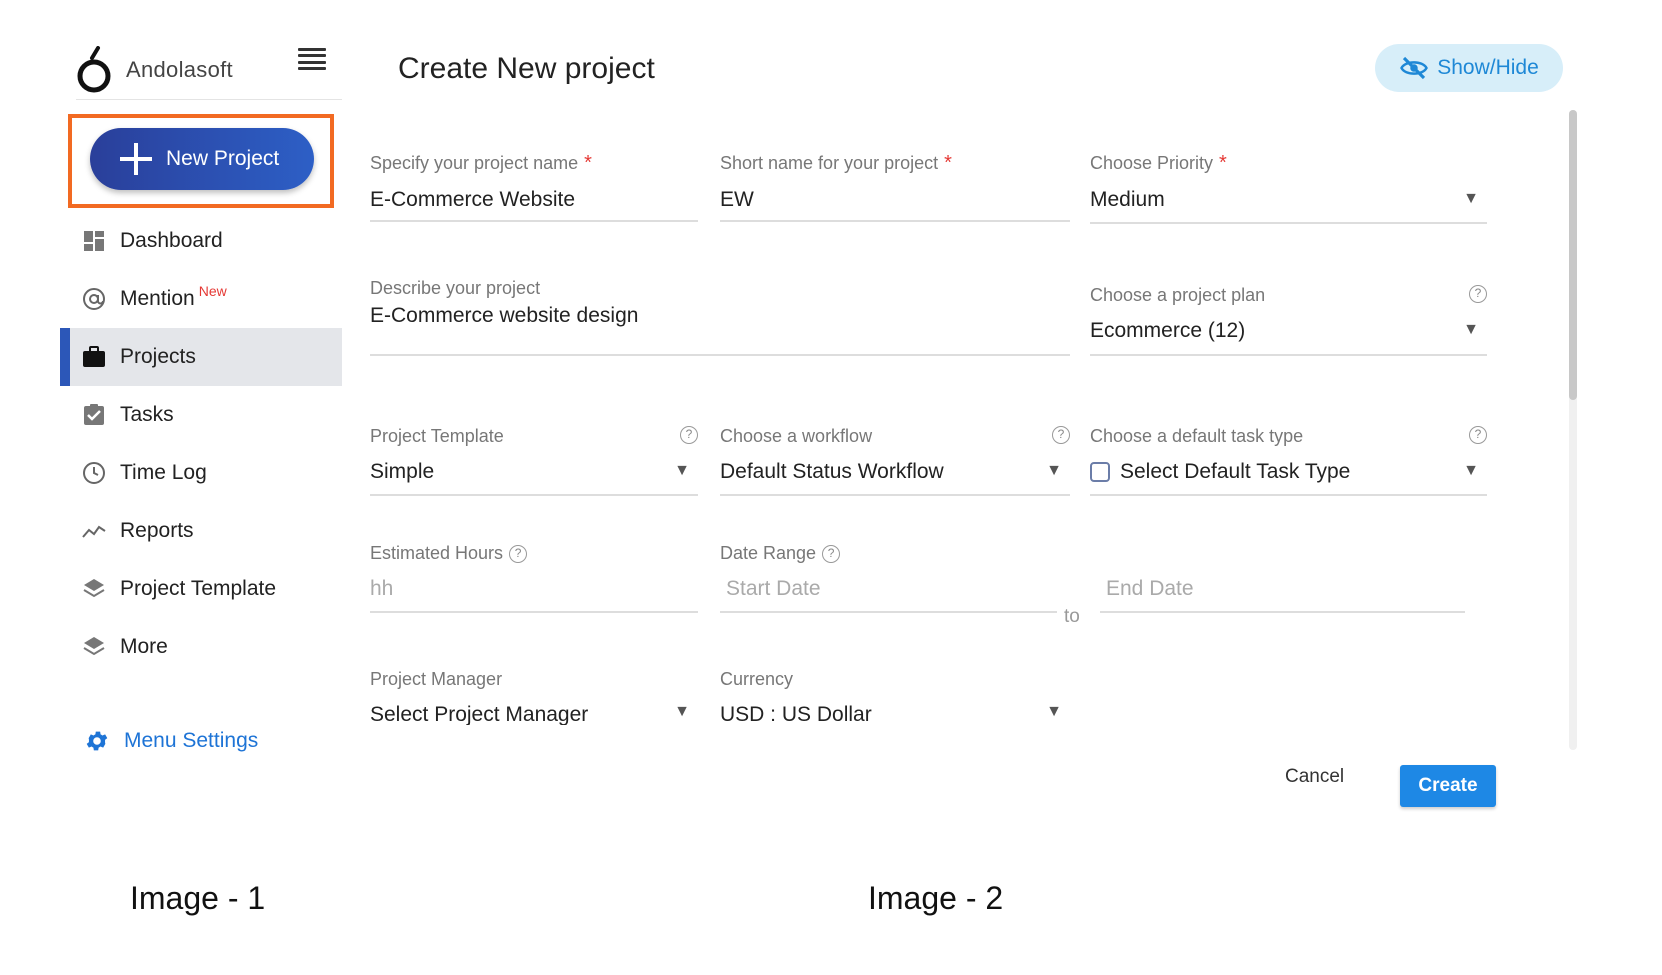 The image size is (1662, 975). Describe the element at coordinates (191, 740) in the screenshot. I see `menu-settings-label: Menu Settings` at that location.